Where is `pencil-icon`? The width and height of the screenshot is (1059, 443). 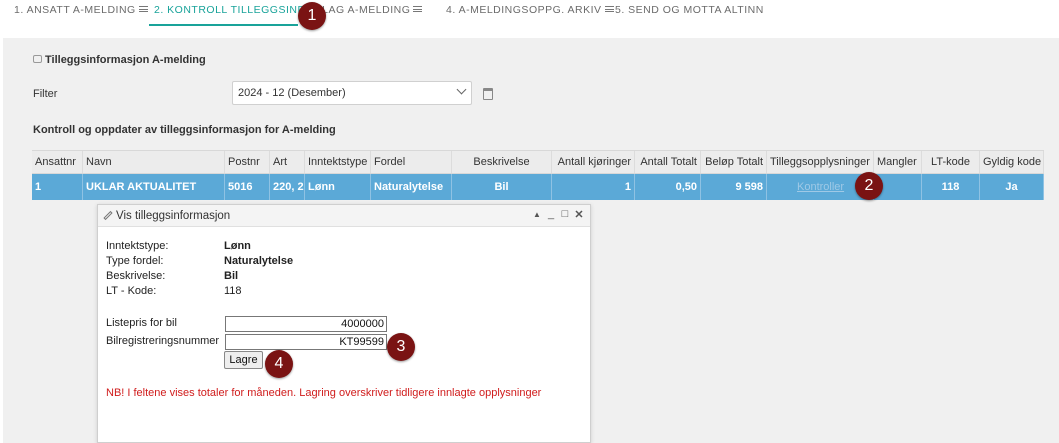 pencil-icon is located at coordinates (108, 215).